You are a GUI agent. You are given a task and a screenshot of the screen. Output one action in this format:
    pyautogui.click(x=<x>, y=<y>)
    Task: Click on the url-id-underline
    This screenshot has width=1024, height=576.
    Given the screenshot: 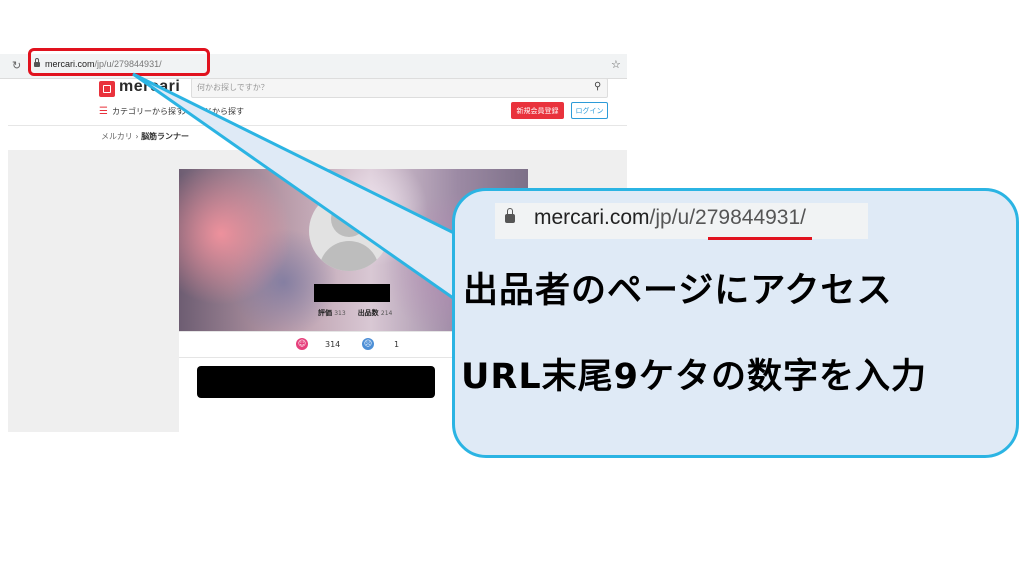 What is the action you would take?
    pyautogui.click(x=760, y=238)
    